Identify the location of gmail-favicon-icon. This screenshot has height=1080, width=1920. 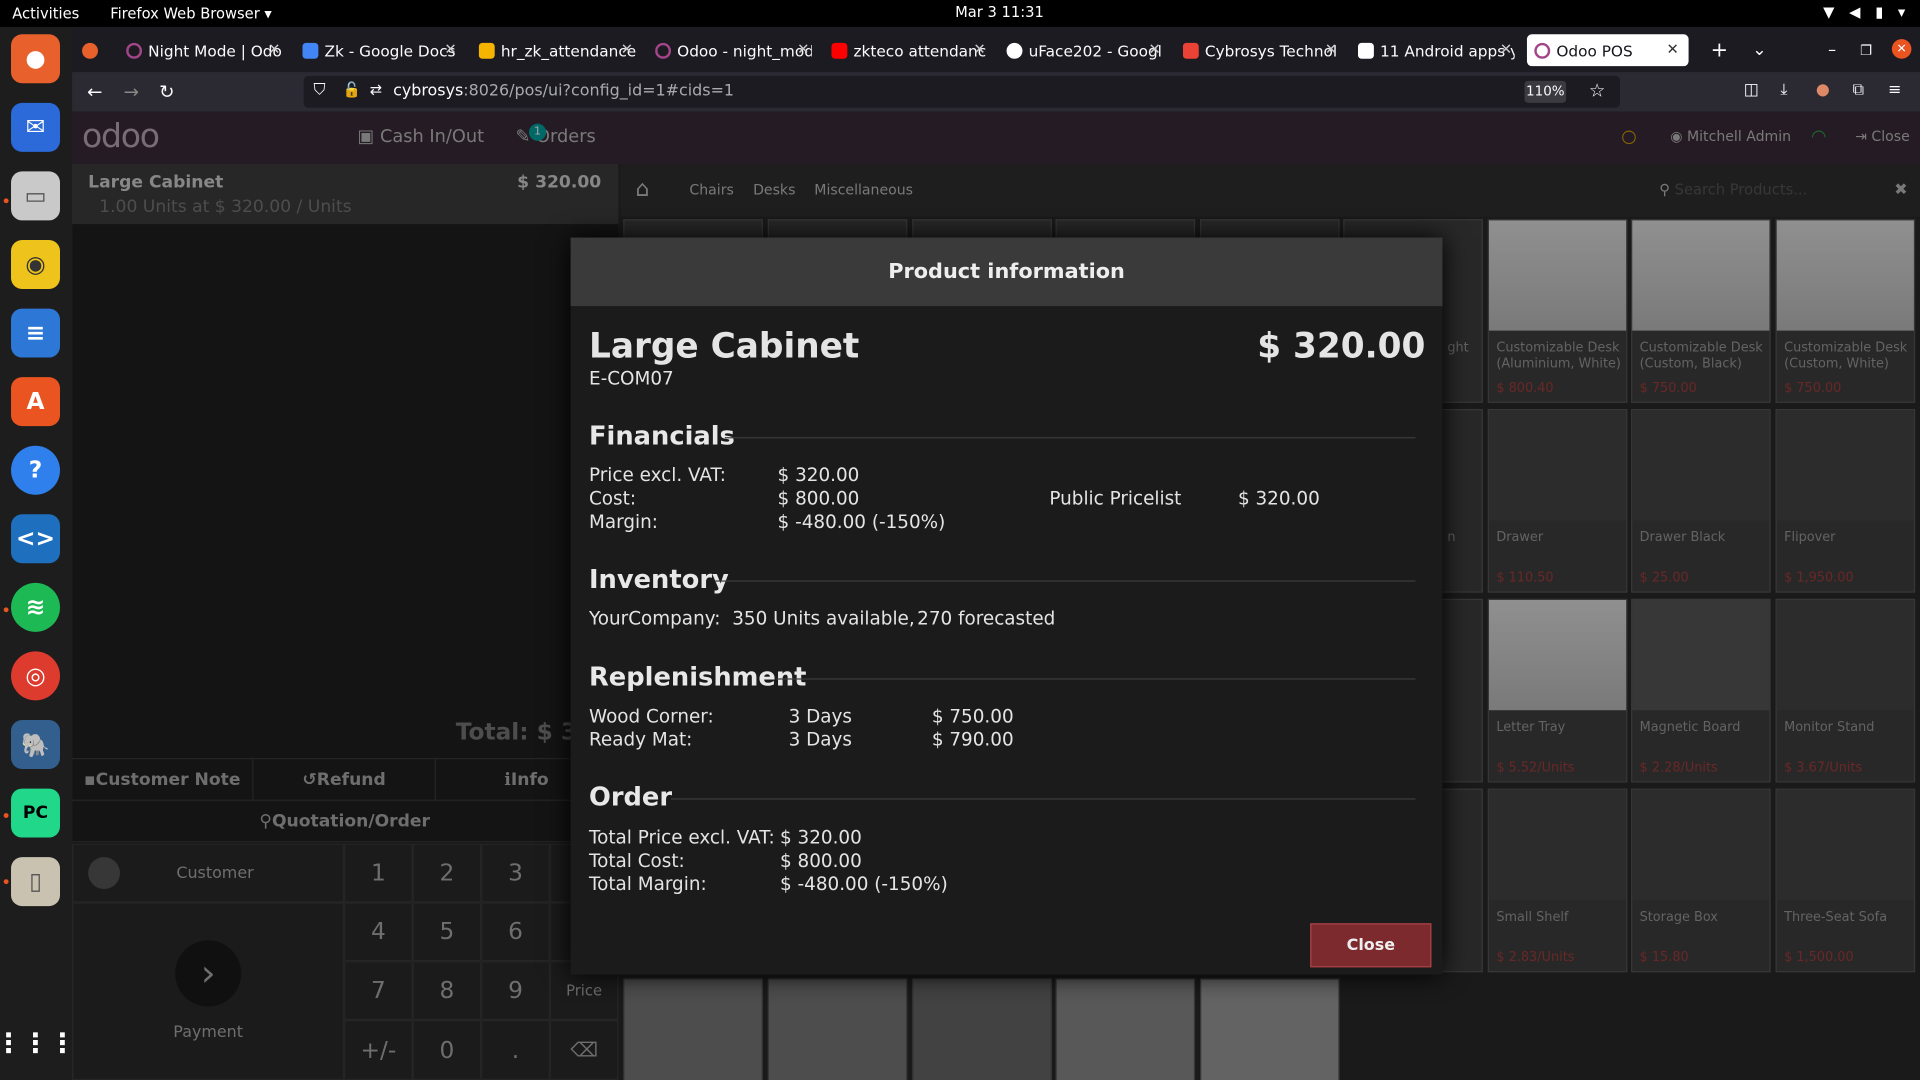
(1190, 50).